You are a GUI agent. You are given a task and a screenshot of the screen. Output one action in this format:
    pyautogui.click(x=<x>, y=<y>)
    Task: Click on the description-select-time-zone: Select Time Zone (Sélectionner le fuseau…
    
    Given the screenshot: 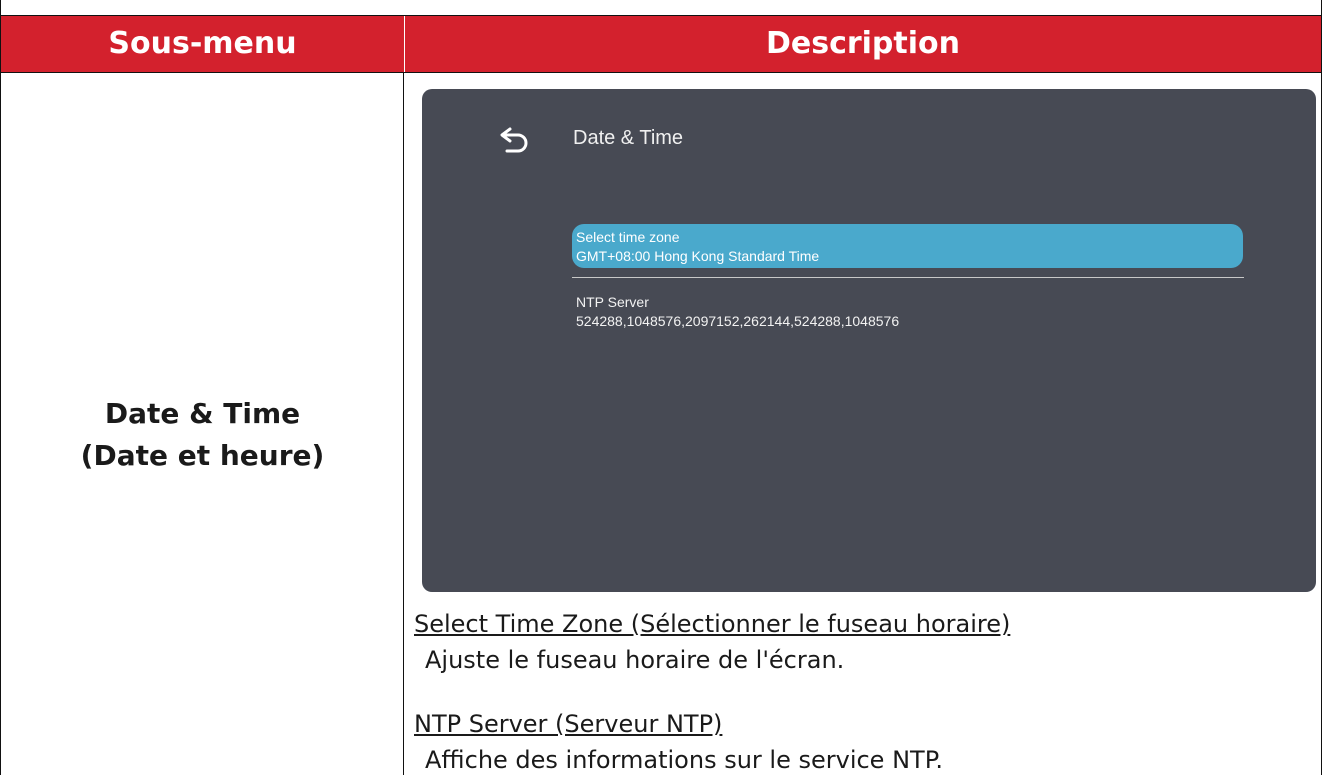 What is the action you would take?
    pyautogui.click(x=712, y=642)
    